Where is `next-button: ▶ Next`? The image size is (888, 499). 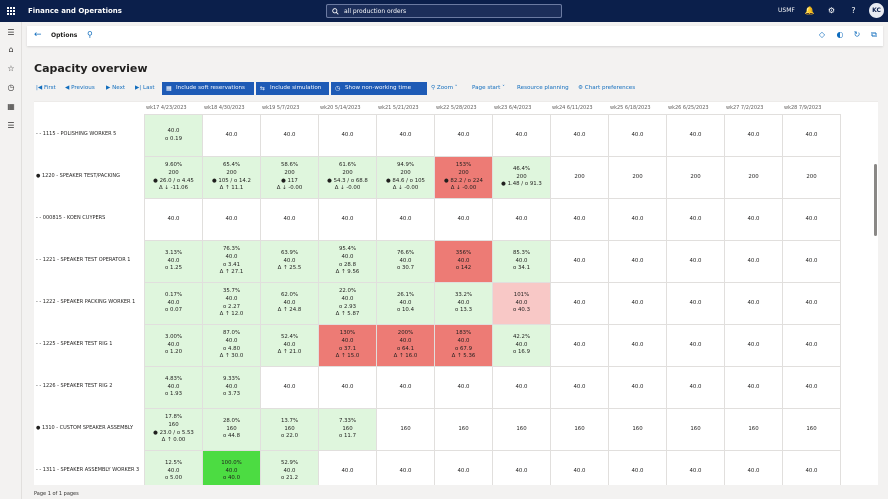
next-button: ▶ Next is located at coordinates (115, 88).